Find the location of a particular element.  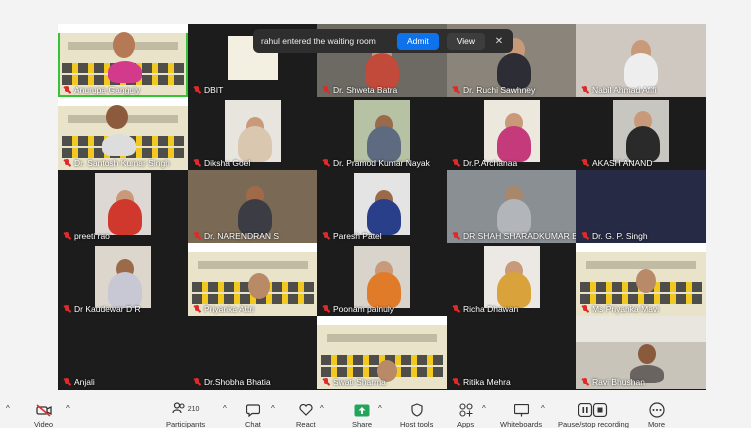

participant-tile: Ravi Bhushan is located at coordinates (641, 352).